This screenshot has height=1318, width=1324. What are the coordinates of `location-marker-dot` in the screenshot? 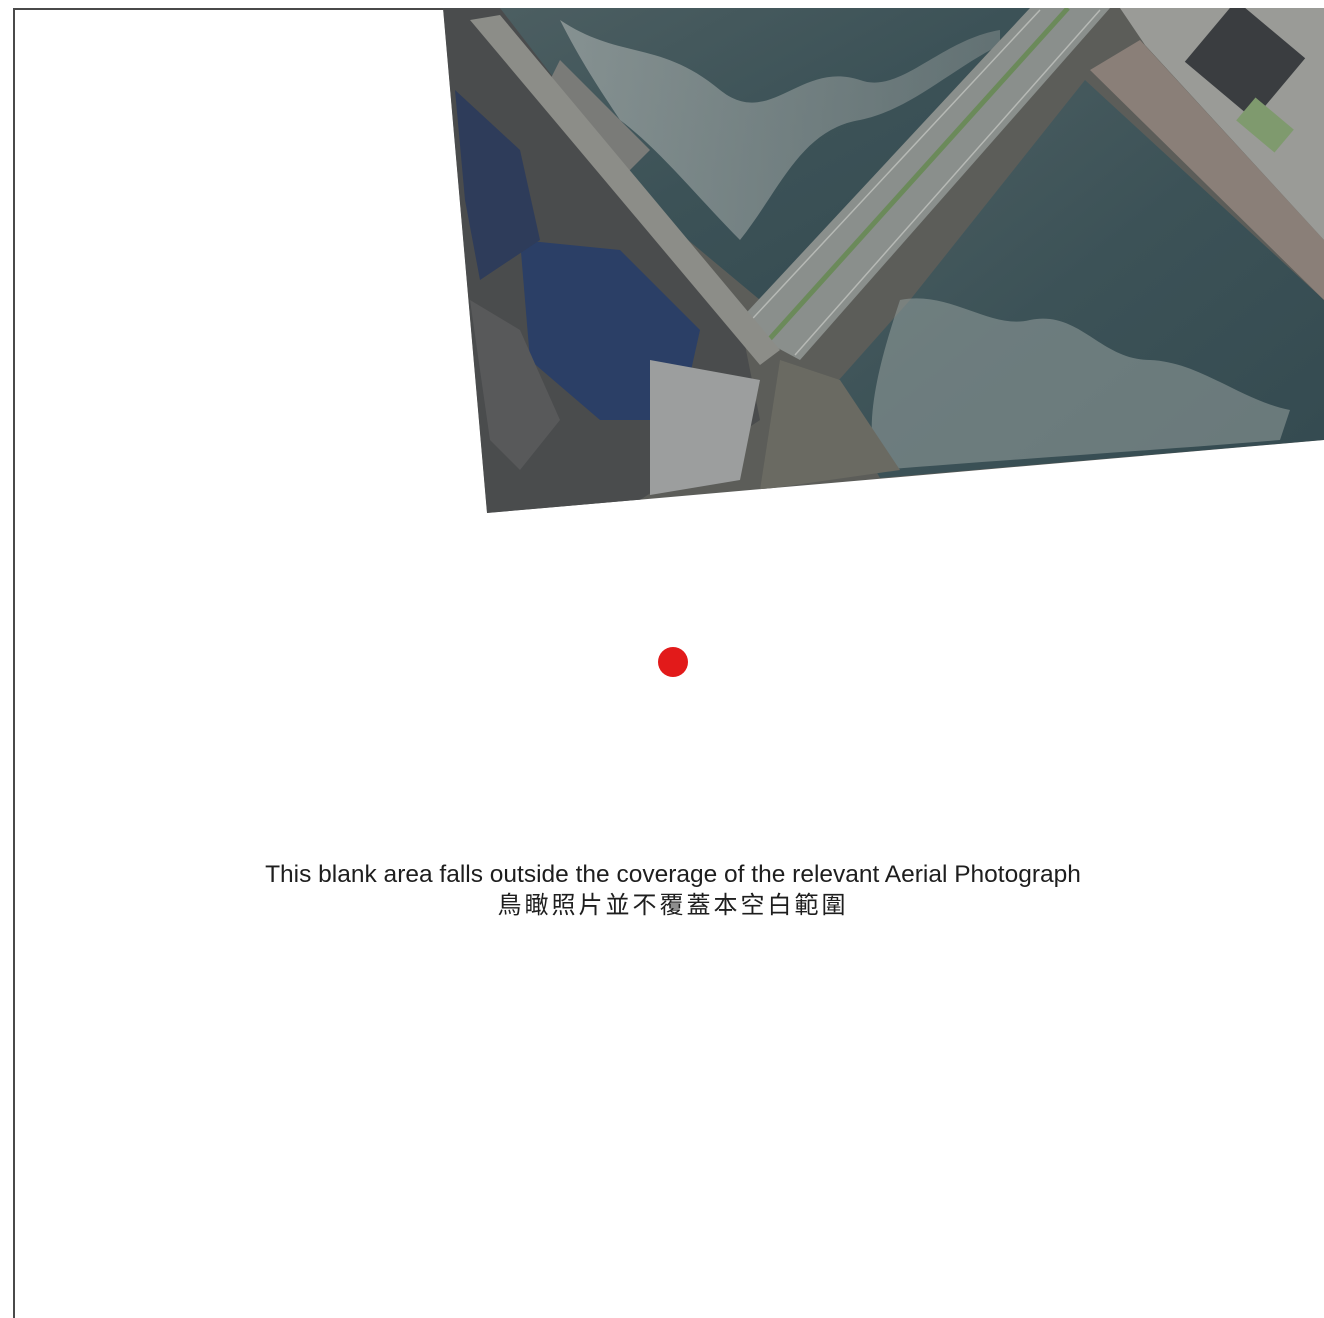 It's located at (673, 662).